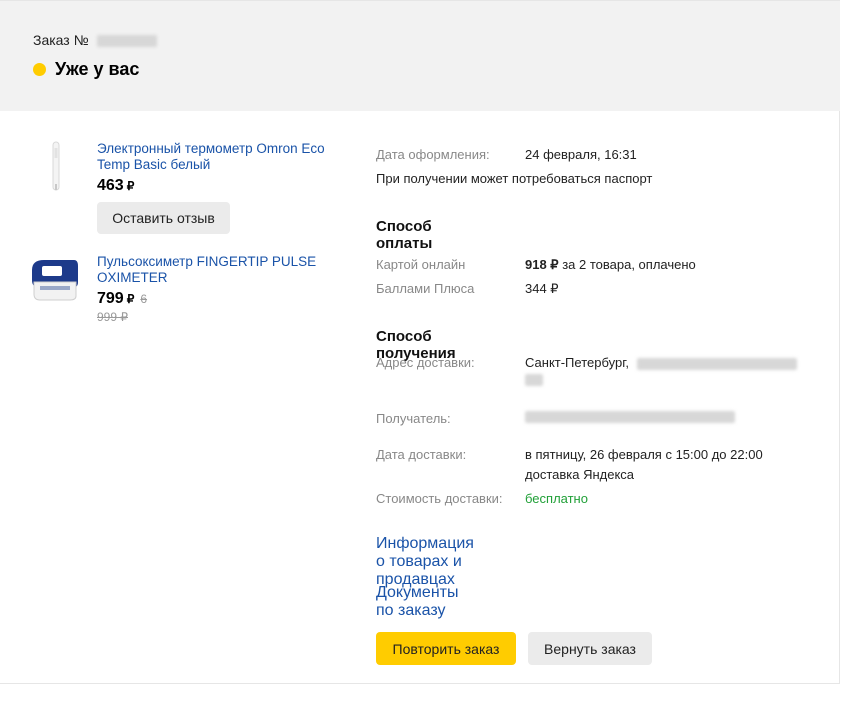 The image size is (842, 710). What do you see at coordinates (534, 380) in the screenshot?
I see `address-redacted-line2` at bounding box center [534, 380].